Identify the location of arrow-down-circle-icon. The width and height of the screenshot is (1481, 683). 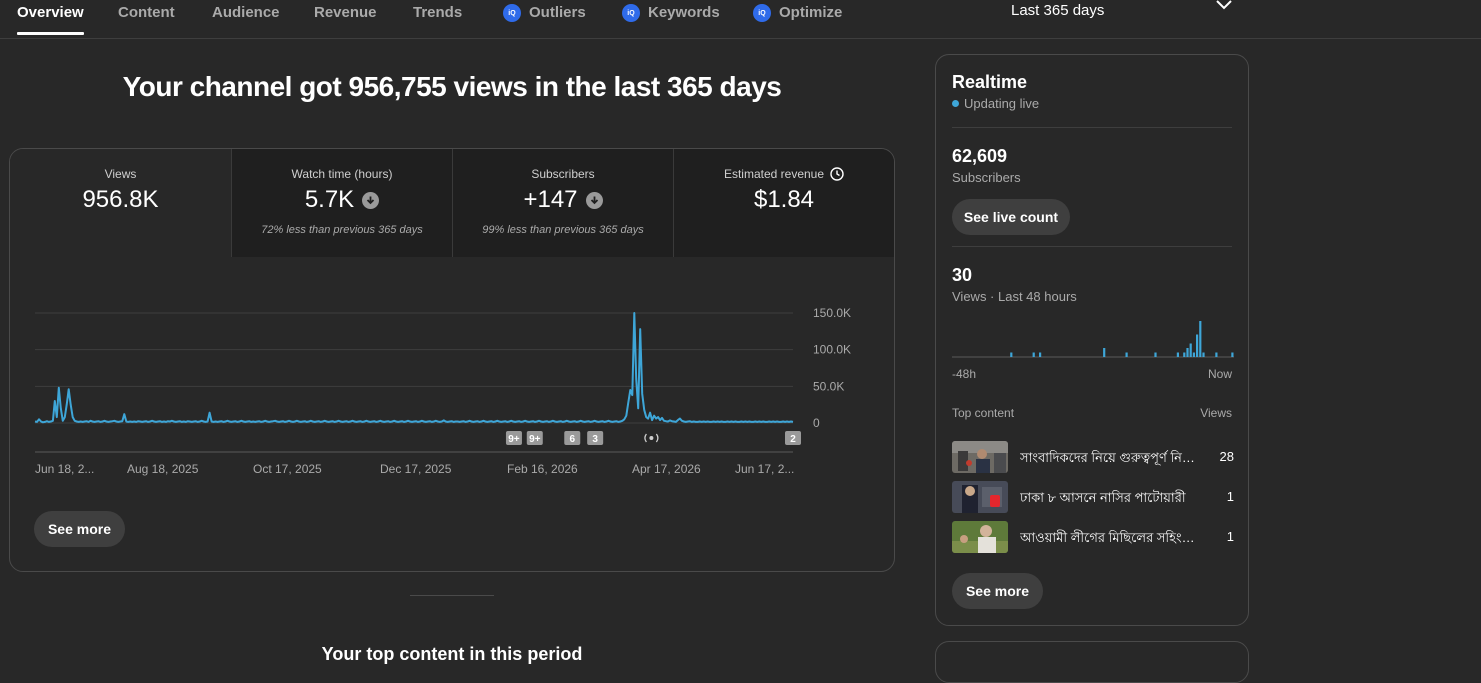
(371, 200).